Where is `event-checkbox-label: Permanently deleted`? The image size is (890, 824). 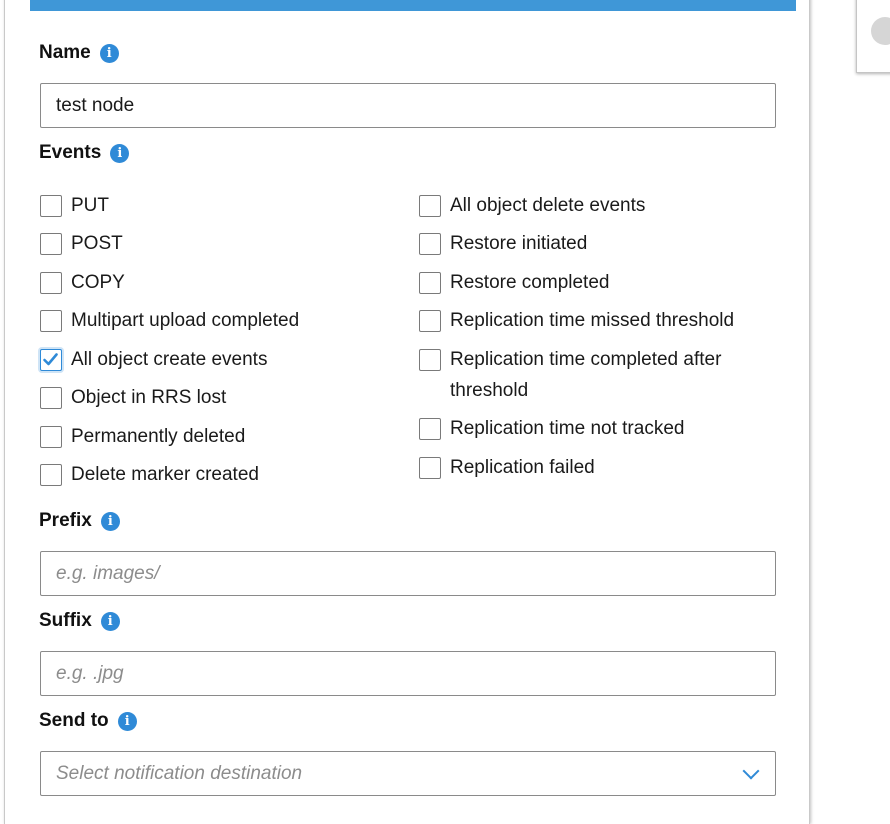
event-checkbox-label: Permanently deleted is located at coordinates (158, 436).